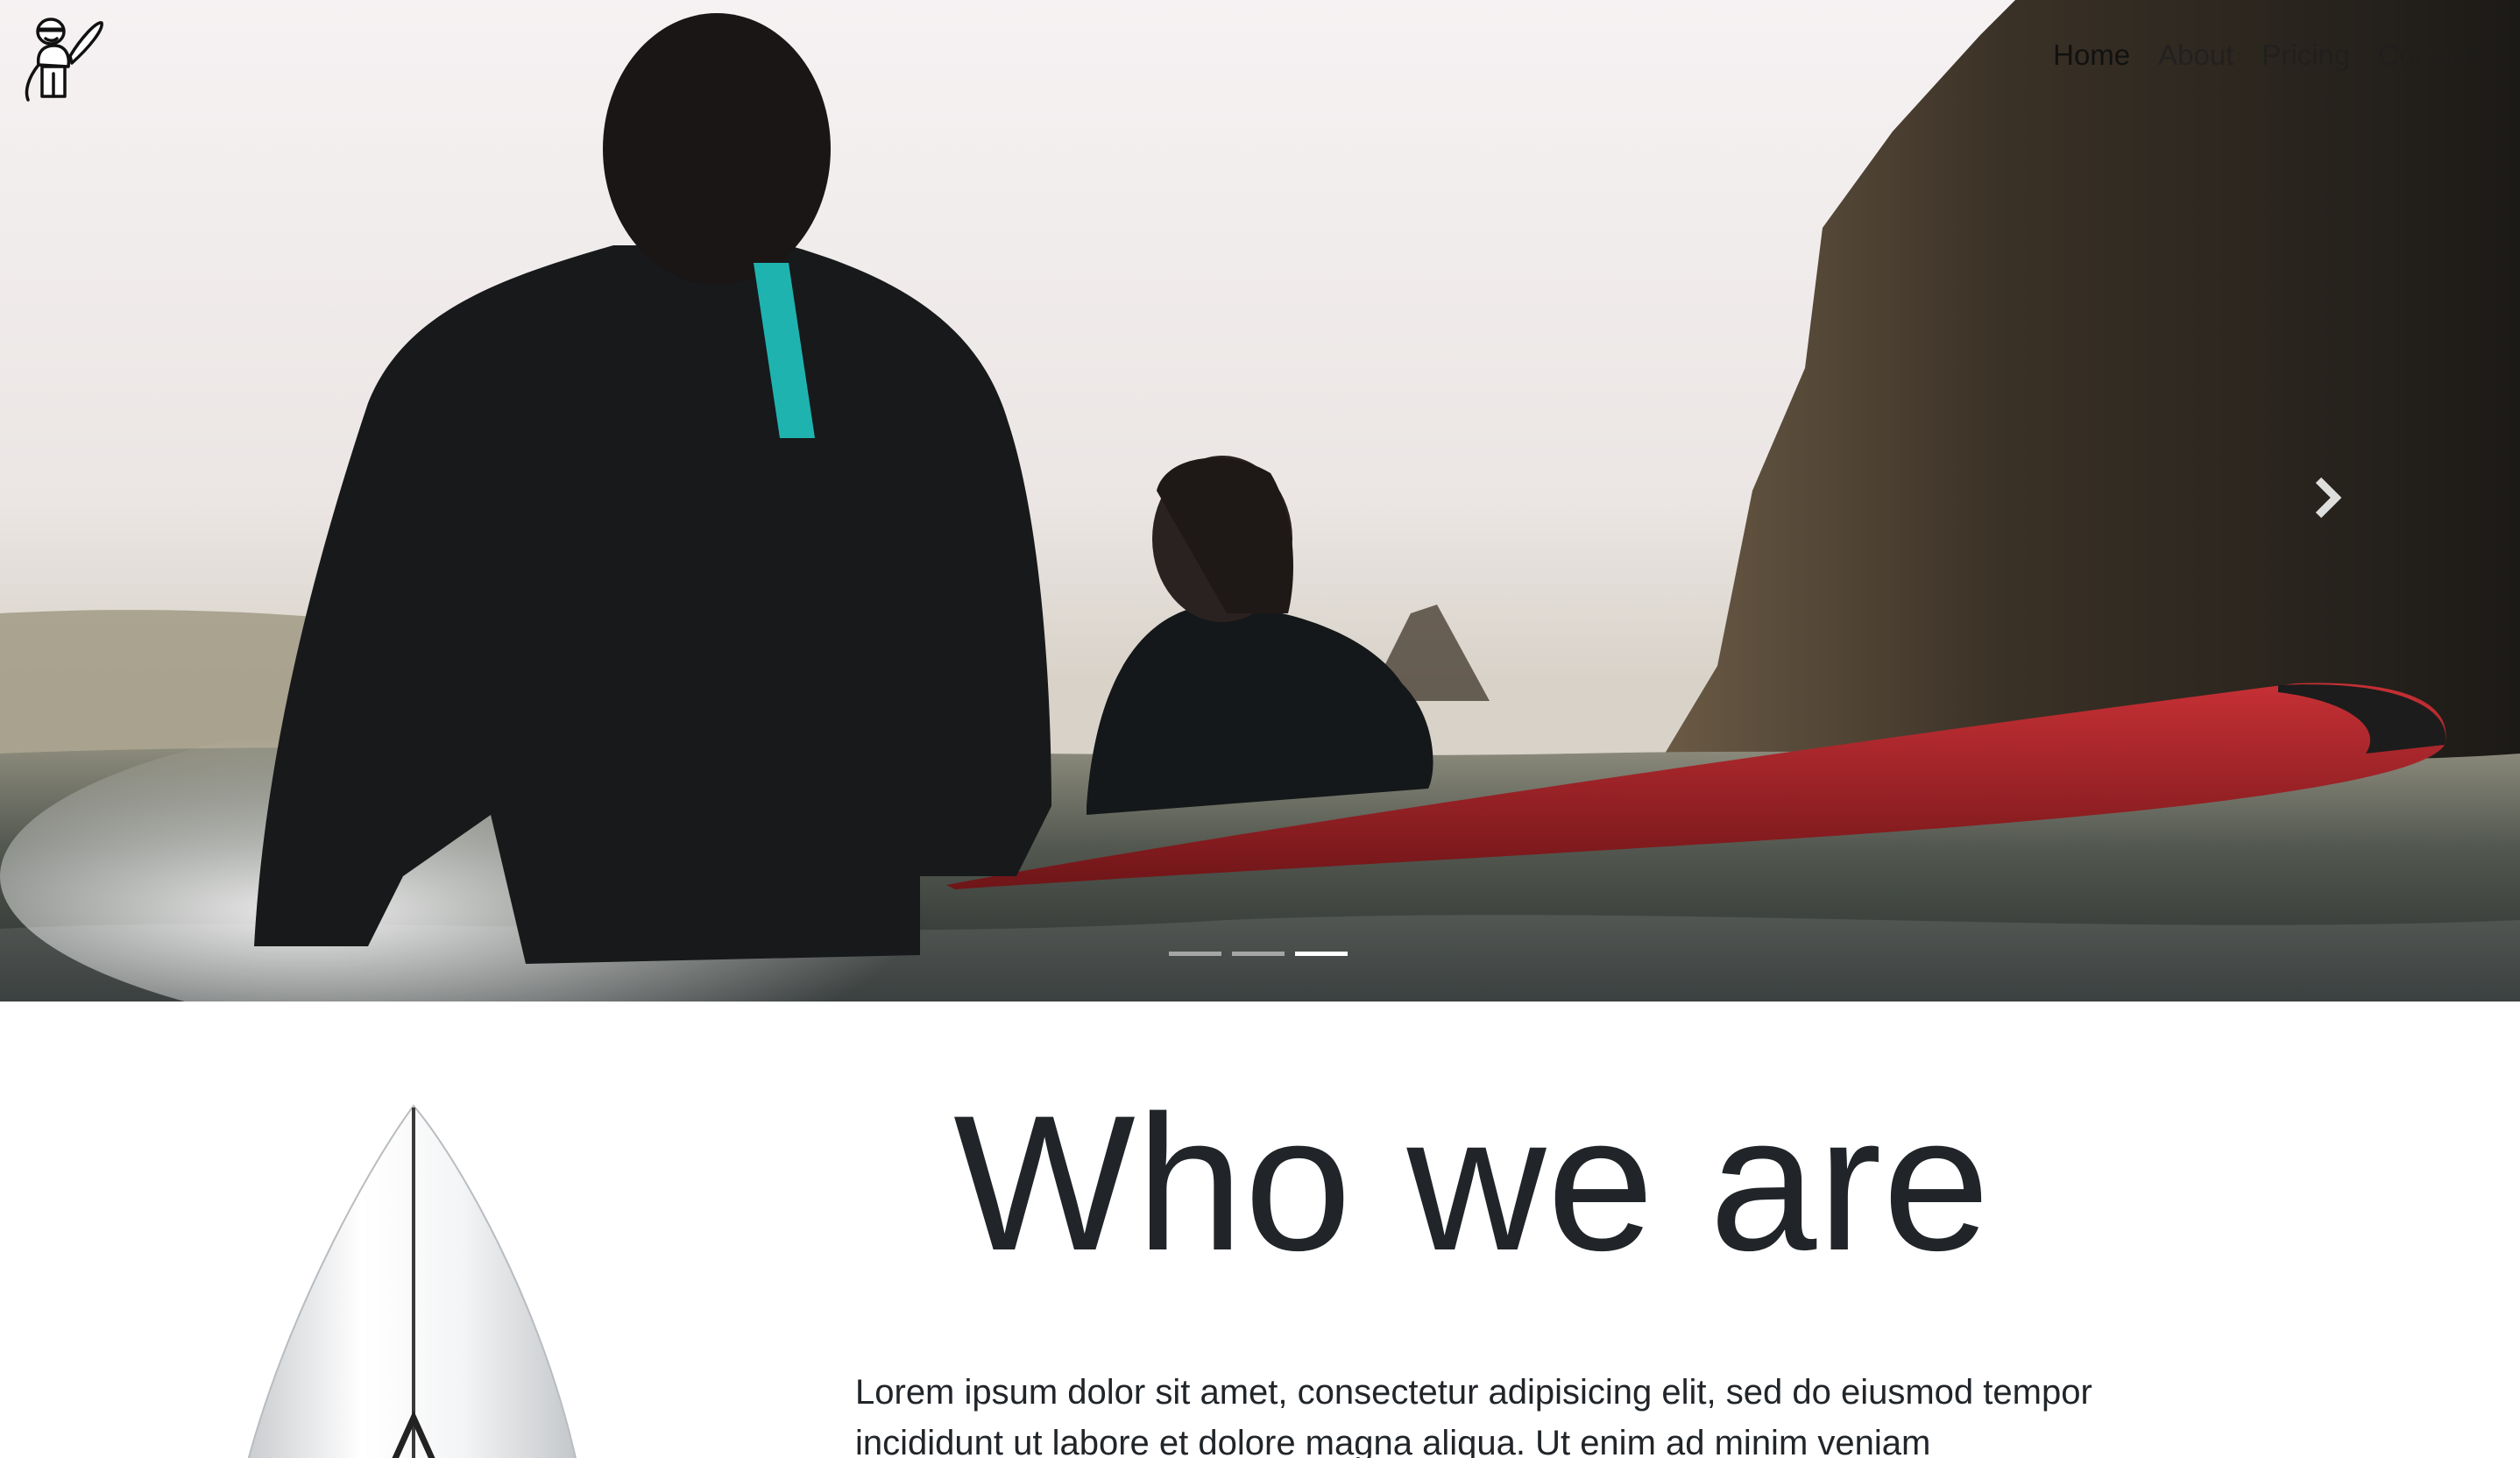 The image size is (2520, 1458). Describe the element at coordinates (63, 58) in the screenshot. I see `surfer-logo-icon` at that location.